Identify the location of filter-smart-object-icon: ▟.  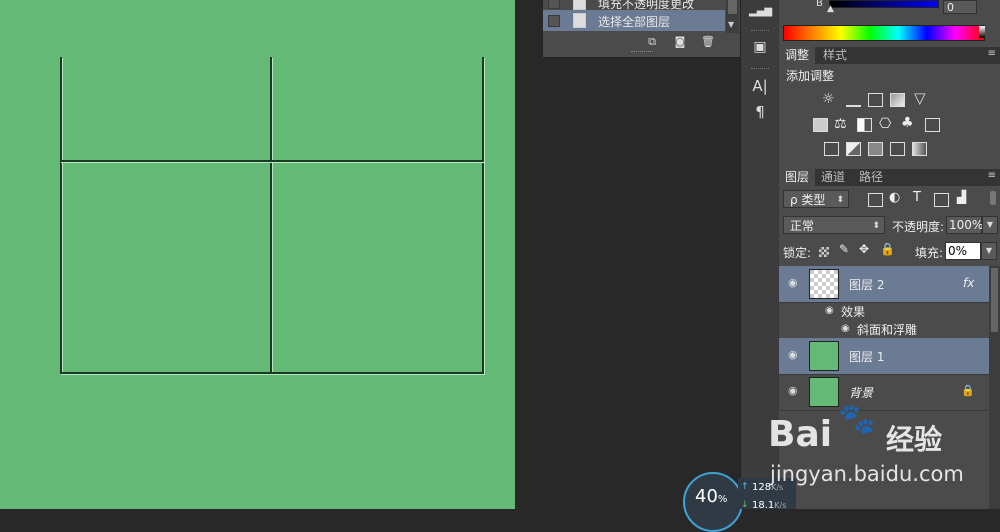
(961, 197).